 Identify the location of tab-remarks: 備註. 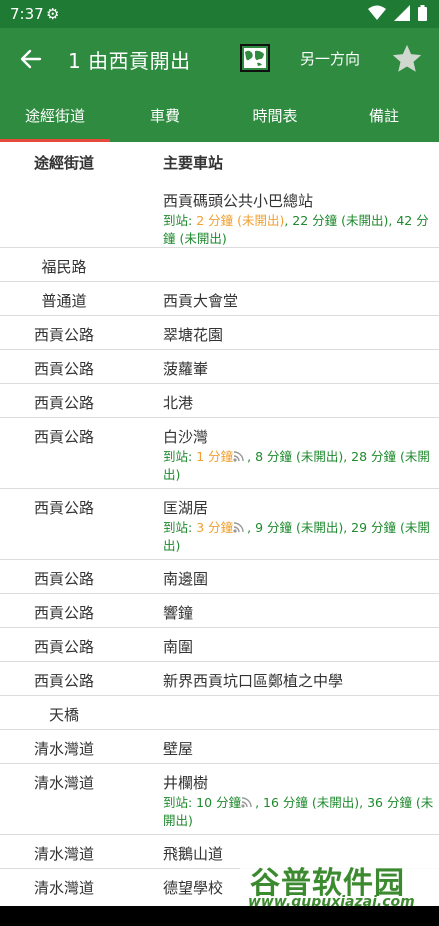
(384, 116).